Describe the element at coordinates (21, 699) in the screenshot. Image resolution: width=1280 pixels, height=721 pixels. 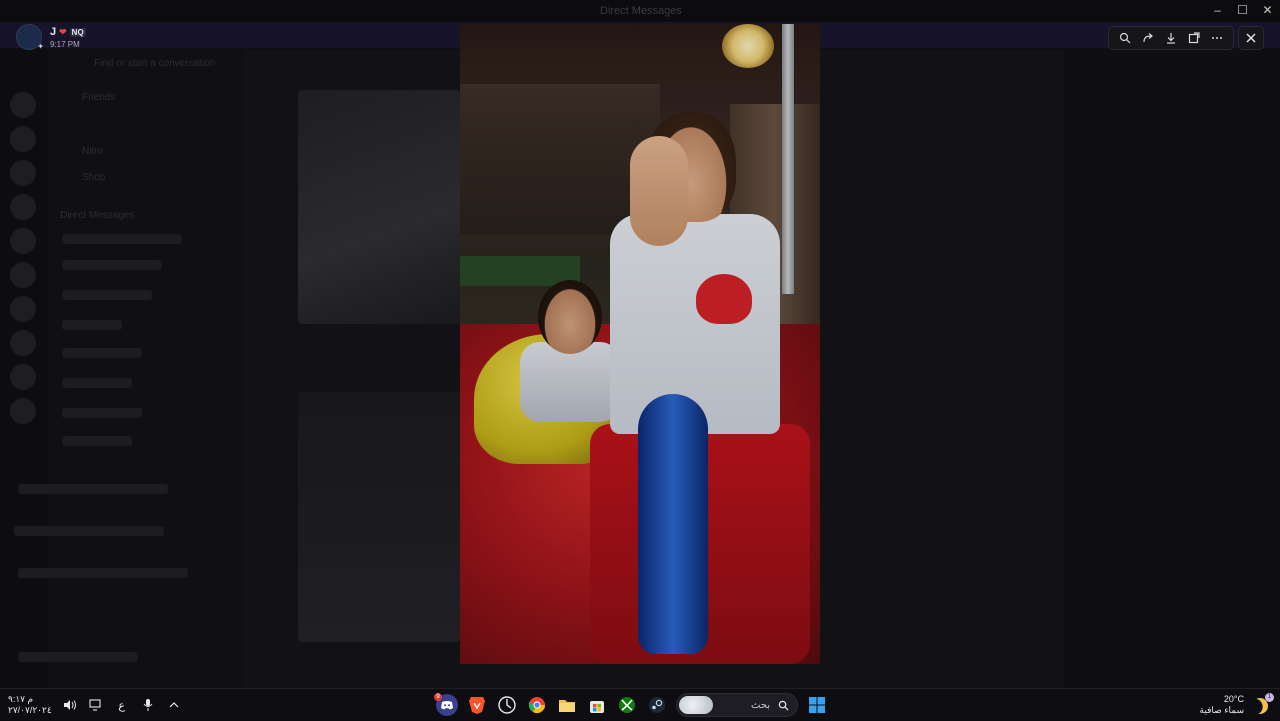
I see `clock-time: م ٩:١٧` at that location.